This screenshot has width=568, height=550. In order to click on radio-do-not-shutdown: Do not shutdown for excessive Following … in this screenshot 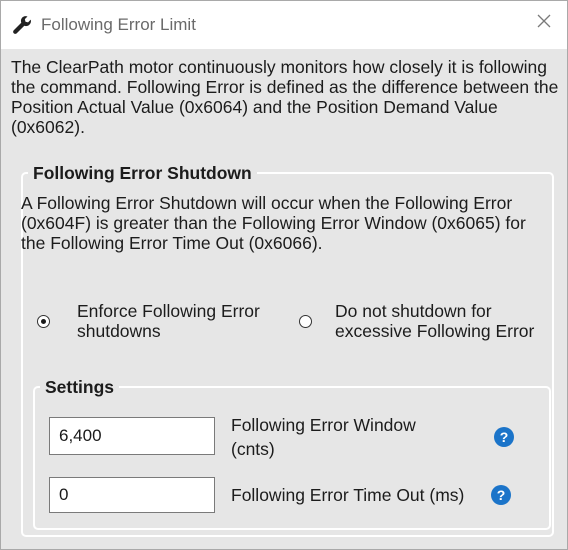, I will do `click(426, 320)`.